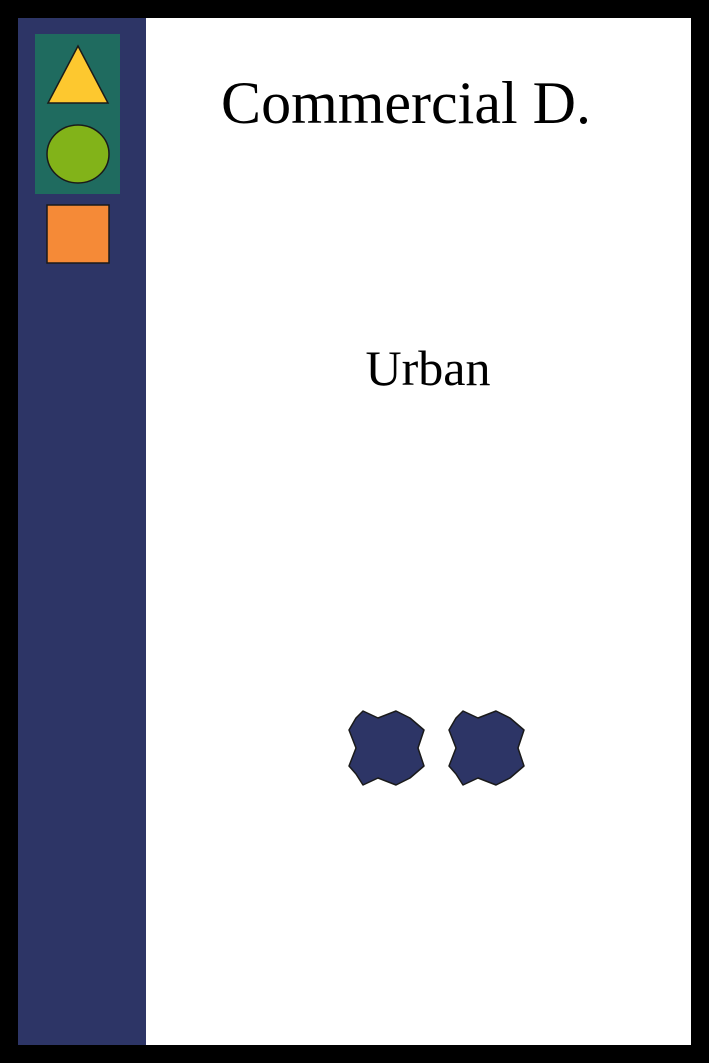  What do you see at coordinates (406, 103) in the screenshot?
I see `card-title: Commercial D.` at bounding box center [406, 103].